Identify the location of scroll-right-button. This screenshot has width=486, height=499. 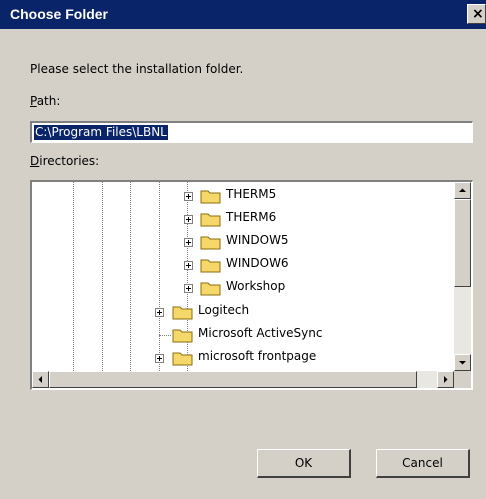
(445, 379).